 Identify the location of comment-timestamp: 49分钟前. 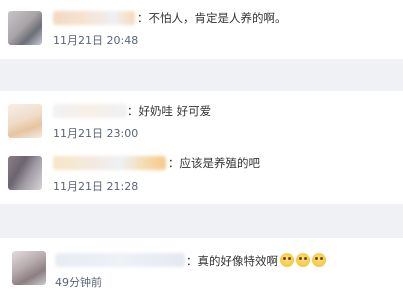
(78, 282).